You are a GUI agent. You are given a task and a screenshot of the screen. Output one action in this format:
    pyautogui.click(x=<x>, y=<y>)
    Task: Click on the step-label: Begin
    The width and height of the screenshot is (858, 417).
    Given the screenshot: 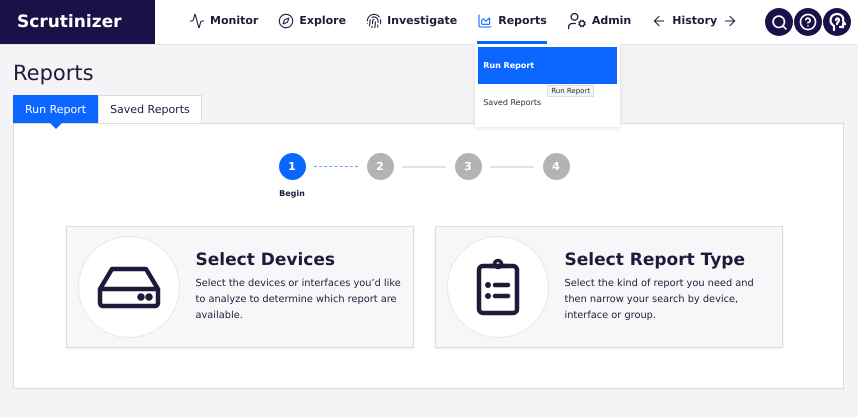 What is the action you would take?
    pyautogui.click(x=292, y=193)
    